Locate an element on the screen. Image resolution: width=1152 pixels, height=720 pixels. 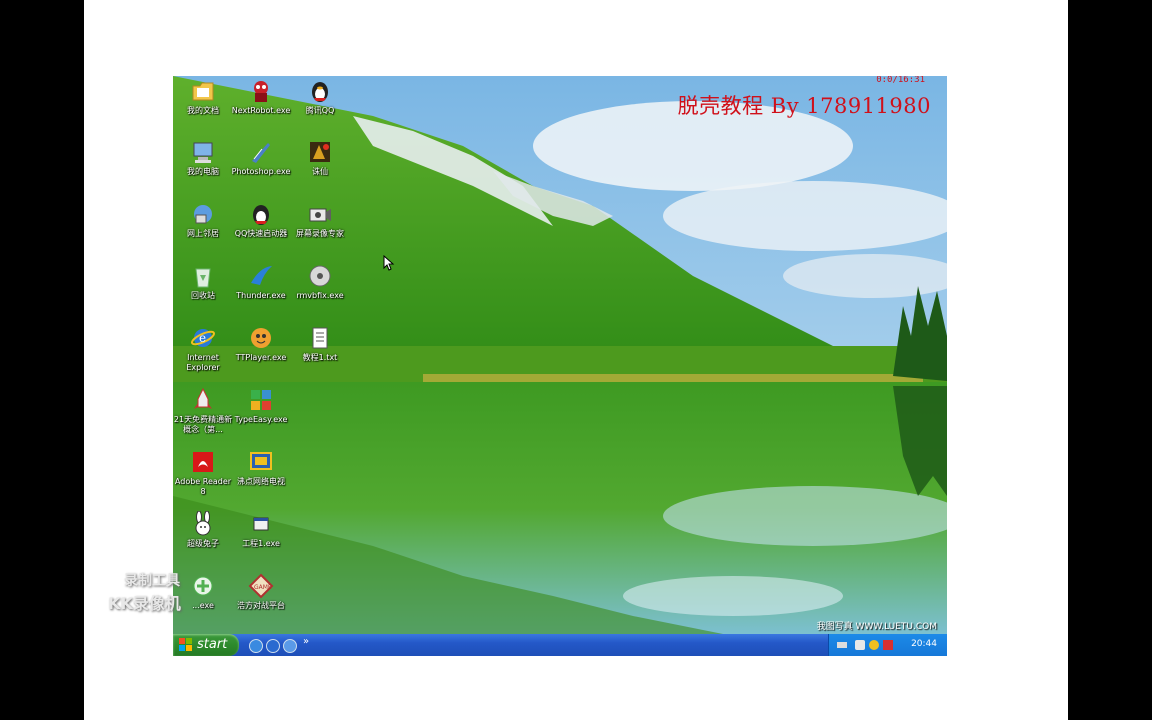
icon-label: Photoshop.exe is located at coordinates (261, 171).